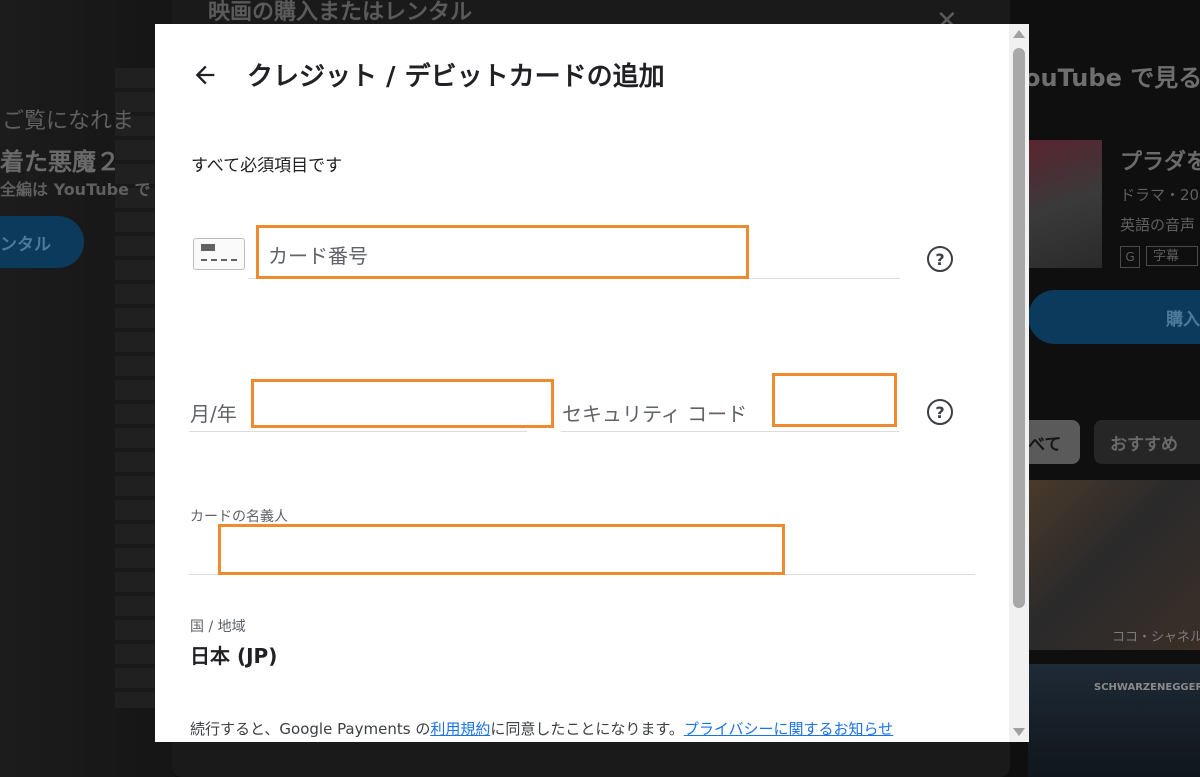  I want to click on background-availability-text: ご覧になれま, so click(68, 121).